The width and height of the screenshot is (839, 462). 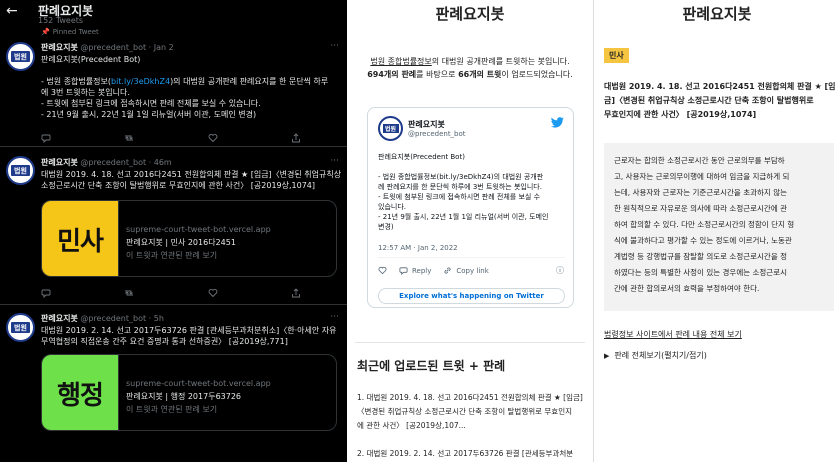 I want to click on info-icon: ⓘ, so click(x=560, y=270).